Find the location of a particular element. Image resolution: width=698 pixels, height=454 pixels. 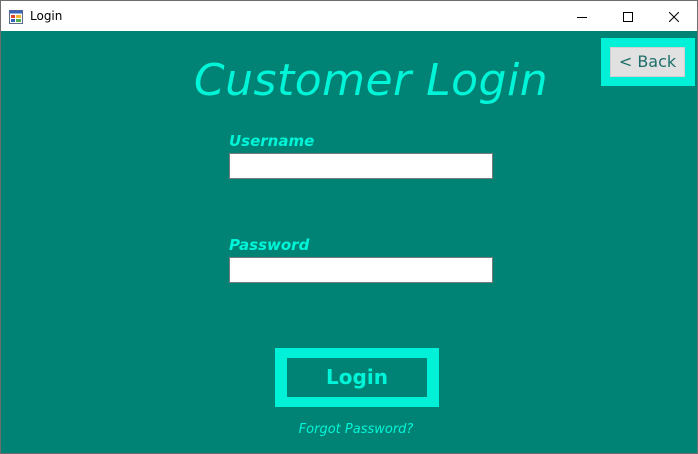

close-icon is located at coordinates (674, 16).